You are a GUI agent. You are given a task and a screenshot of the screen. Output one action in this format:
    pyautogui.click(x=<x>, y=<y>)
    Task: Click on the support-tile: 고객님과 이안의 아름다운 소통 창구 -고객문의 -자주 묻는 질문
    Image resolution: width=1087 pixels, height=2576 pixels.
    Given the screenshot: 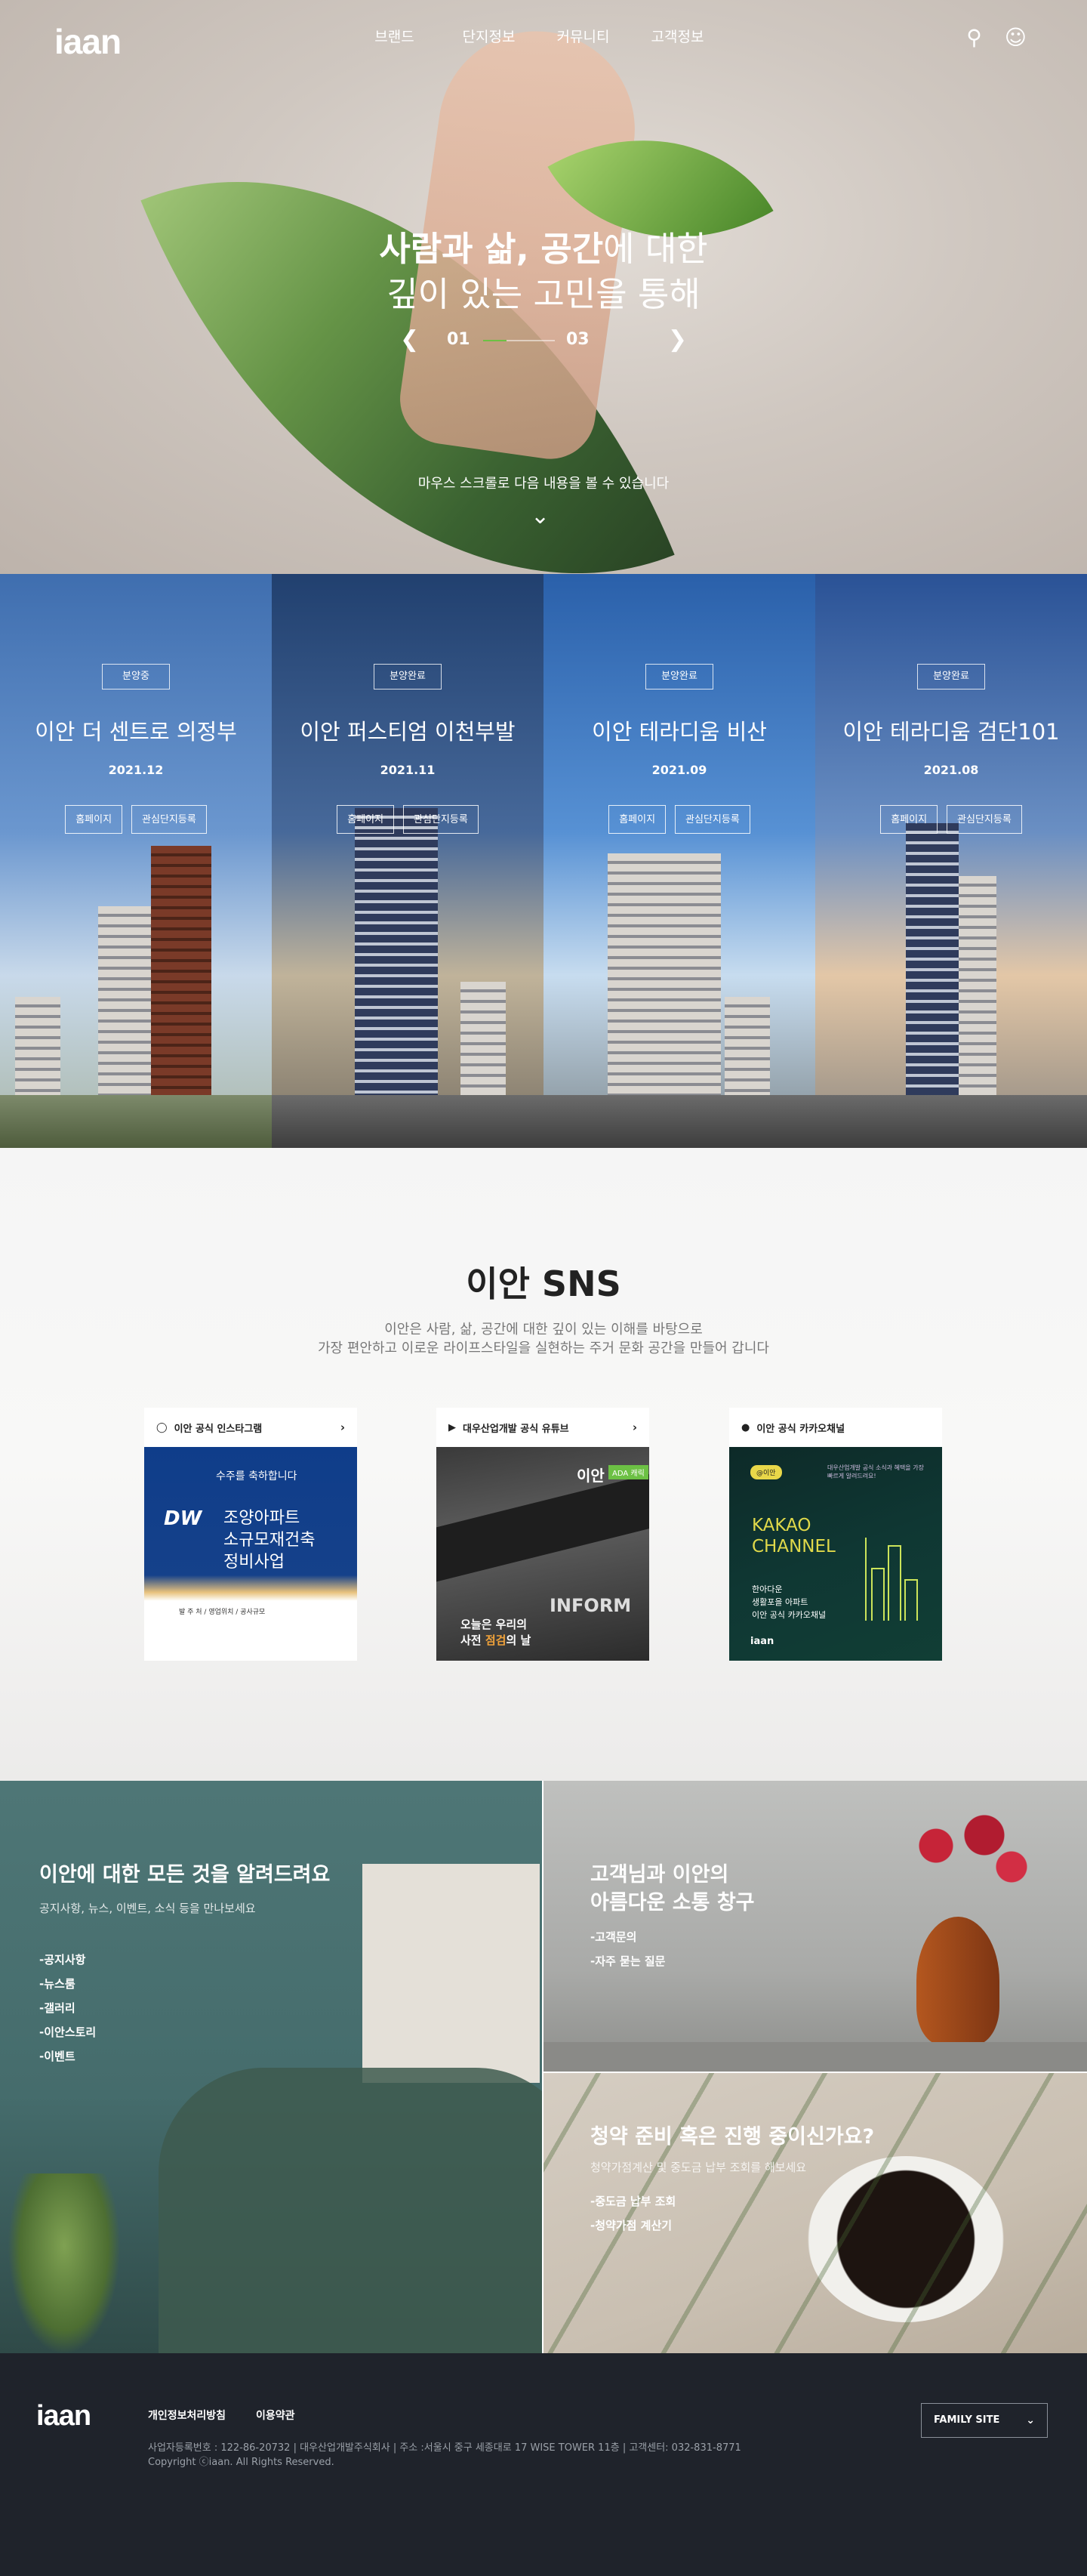 What is the action you would take?
    pyautogui.click(x=815, y=1926)
    